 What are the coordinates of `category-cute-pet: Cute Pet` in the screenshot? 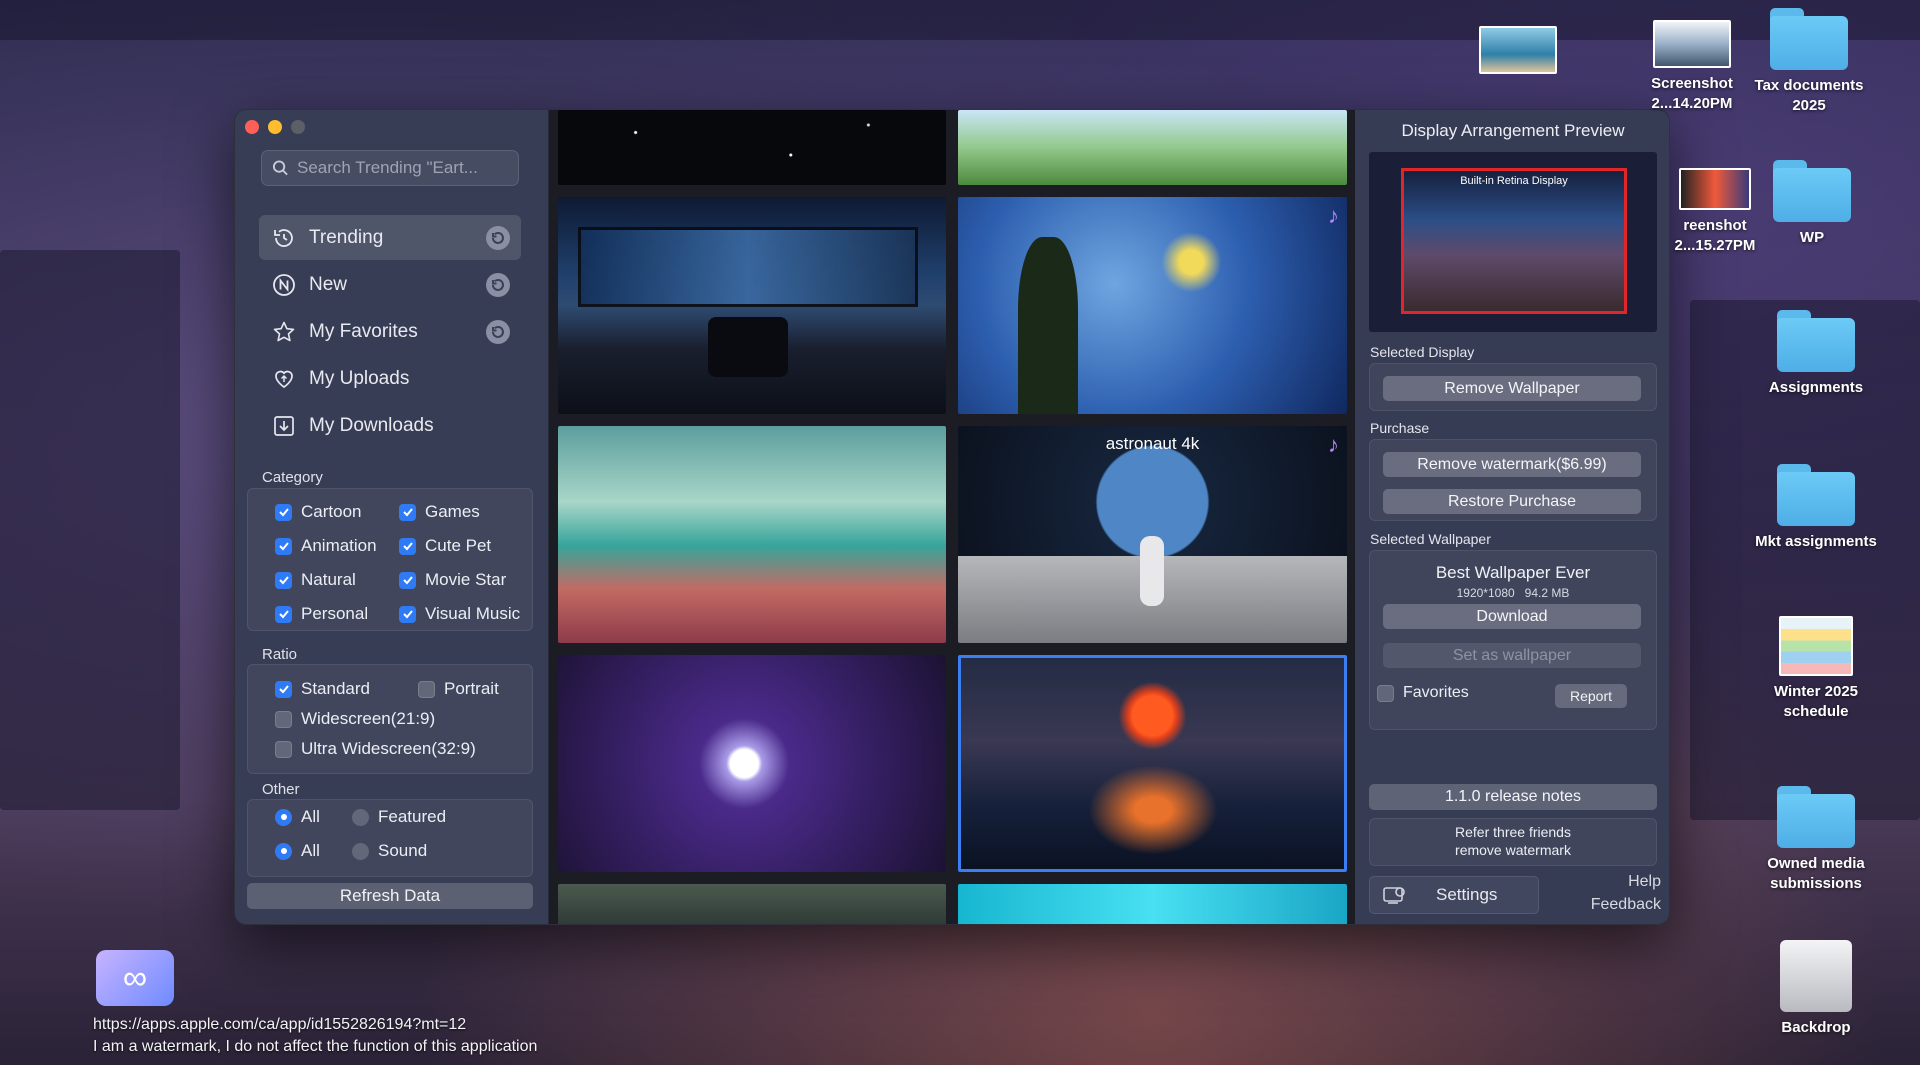 It's located at (445, 546).